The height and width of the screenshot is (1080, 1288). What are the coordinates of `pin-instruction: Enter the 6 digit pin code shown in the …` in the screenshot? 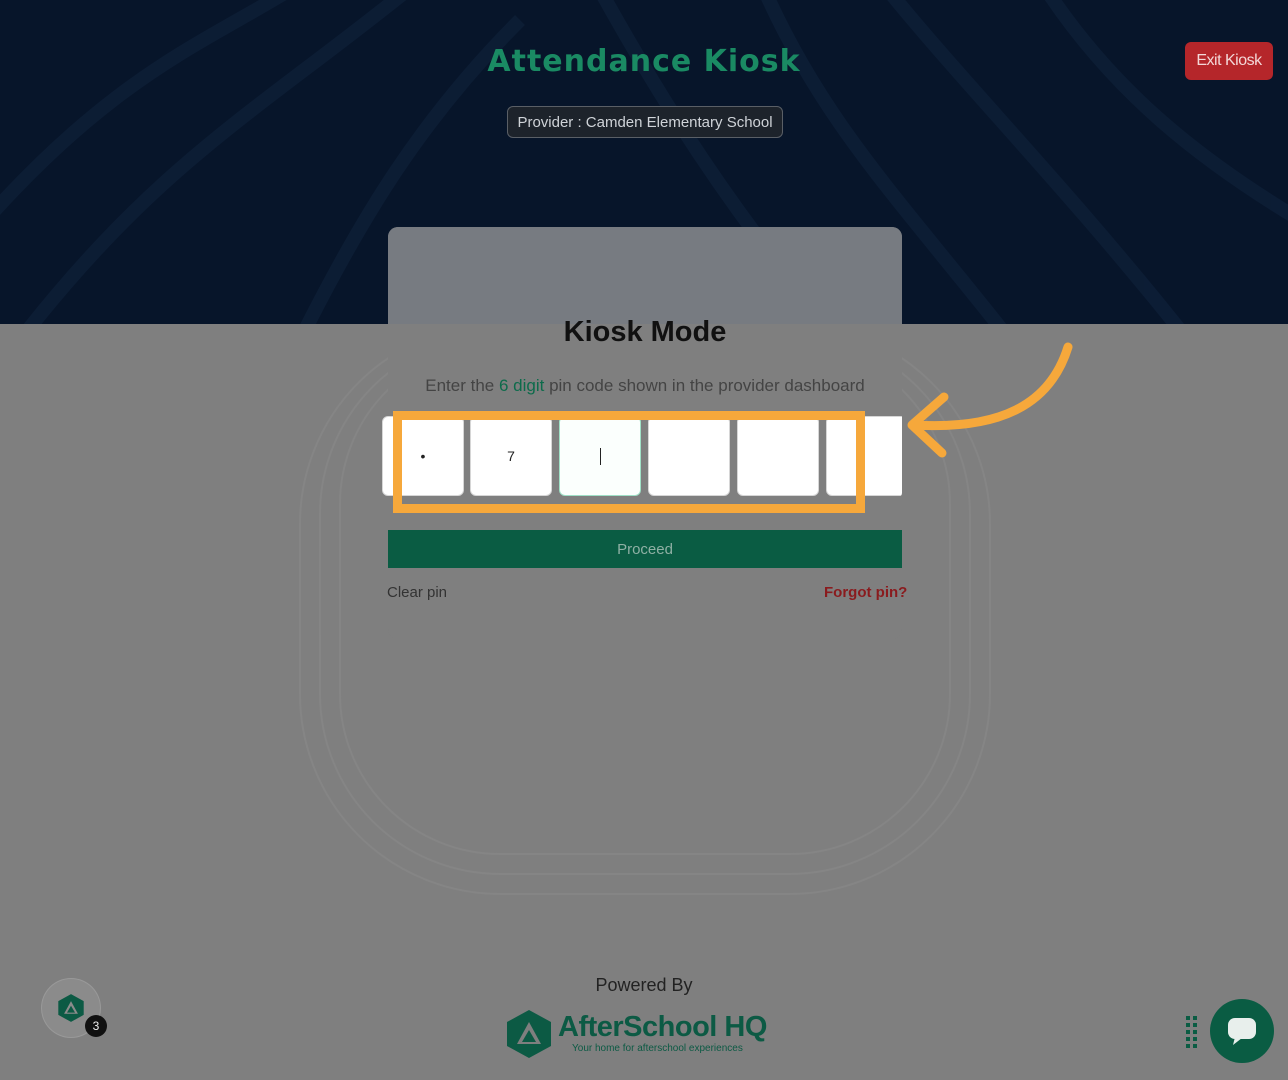 It's located at (645, 386).